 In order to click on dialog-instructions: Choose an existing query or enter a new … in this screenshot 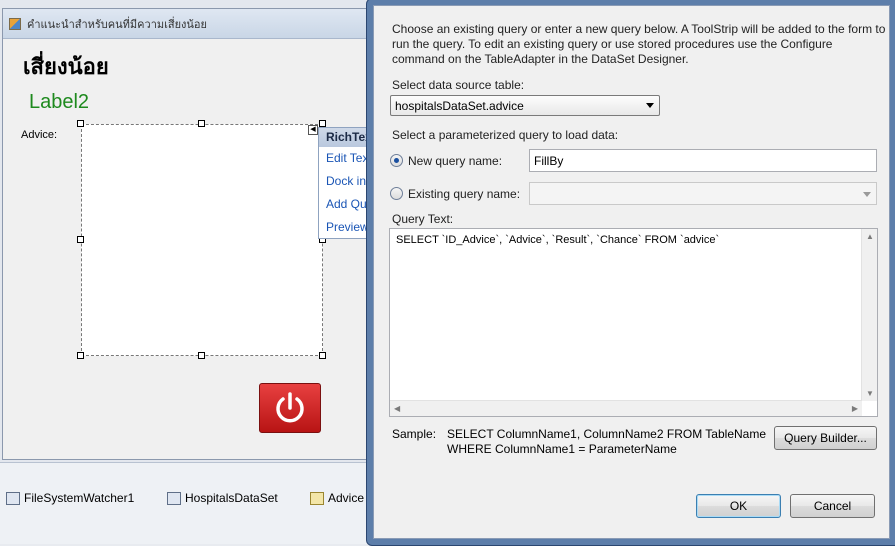, I will do `click(639, 44)`.